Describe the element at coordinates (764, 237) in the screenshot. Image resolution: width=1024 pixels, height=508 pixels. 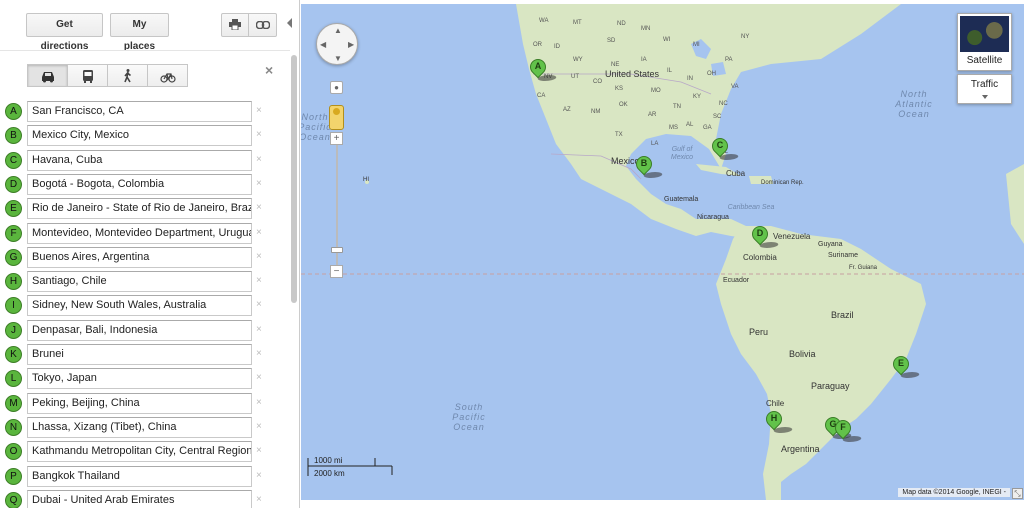
I see `route-marker: D` at that location.